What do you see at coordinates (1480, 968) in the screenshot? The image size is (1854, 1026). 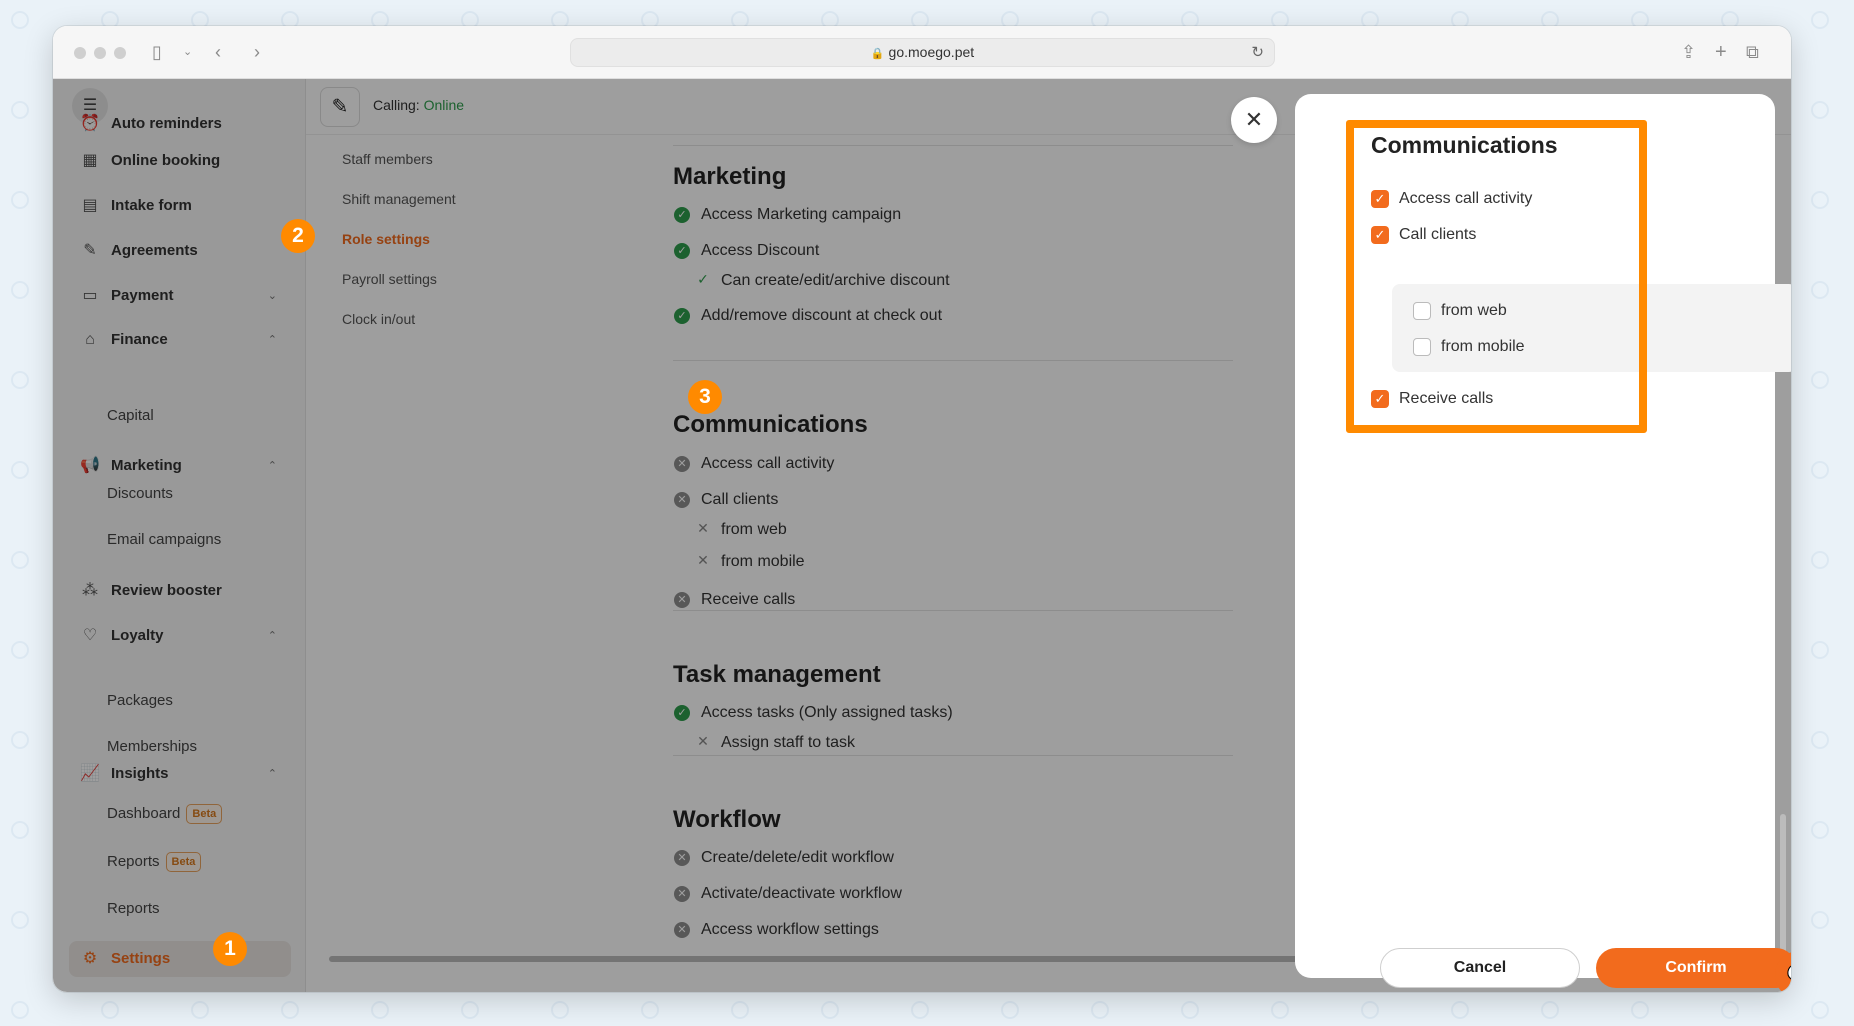 I see `cancel-button: Cancel` at bounding box center [1480, 968].